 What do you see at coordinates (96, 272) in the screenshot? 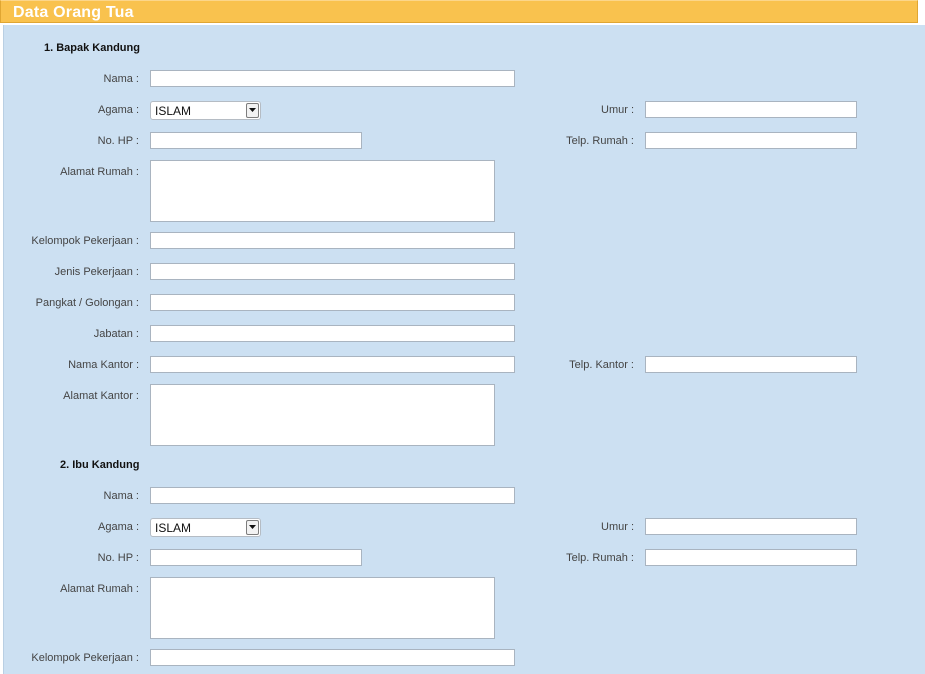
I see `father-jenis-label: Jenis Pekerjaan :` at bounding box center [96, 272].